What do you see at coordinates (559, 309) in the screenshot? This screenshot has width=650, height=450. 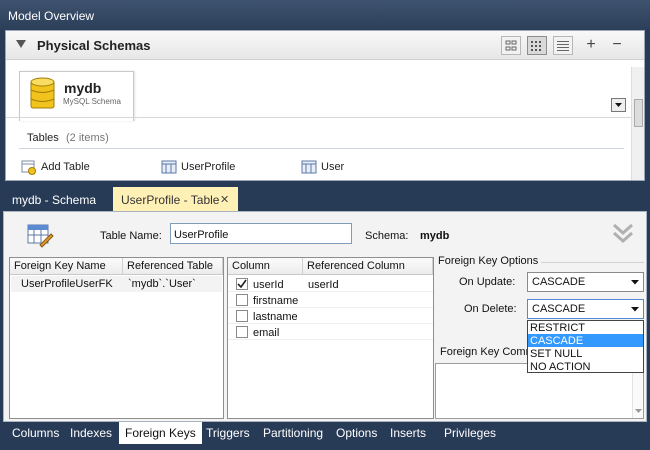 I see `on-delete-value: CASCADE` at bounding box center [559, 309].